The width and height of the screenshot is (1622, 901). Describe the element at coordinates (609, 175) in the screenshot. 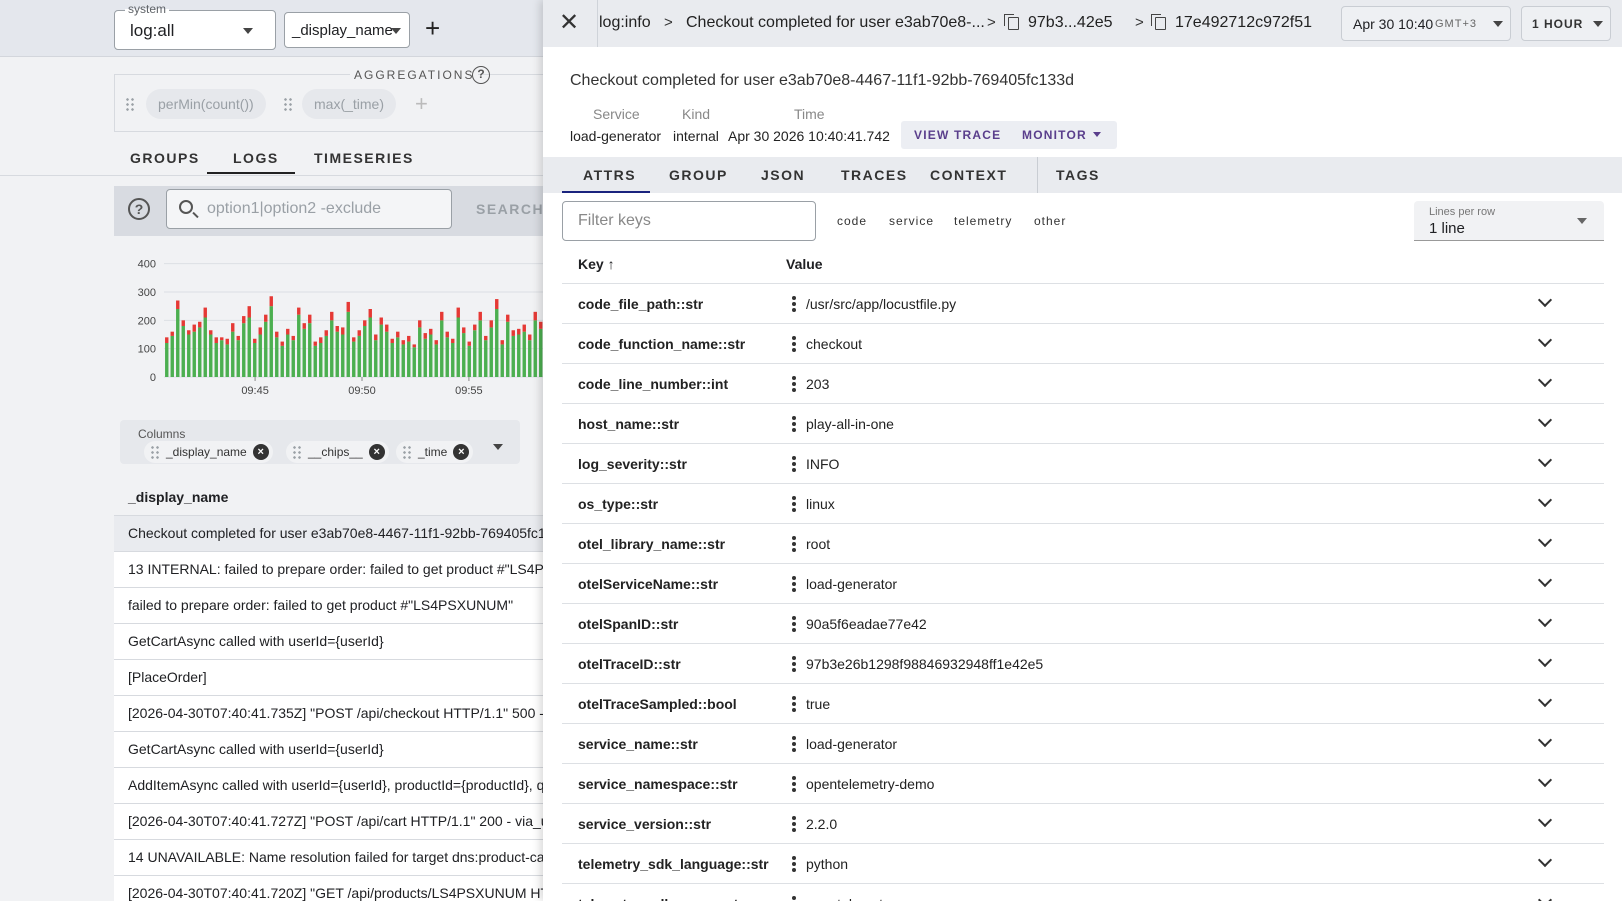

I see `tab-attrs: ATTRS` at that location.